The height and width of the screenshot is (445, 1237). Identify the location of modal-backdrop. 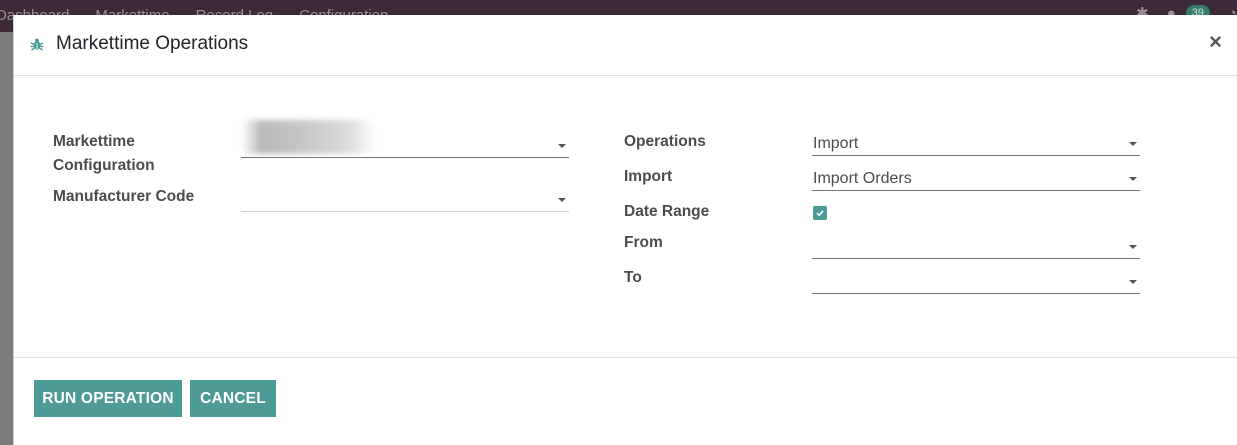
(7, 238).